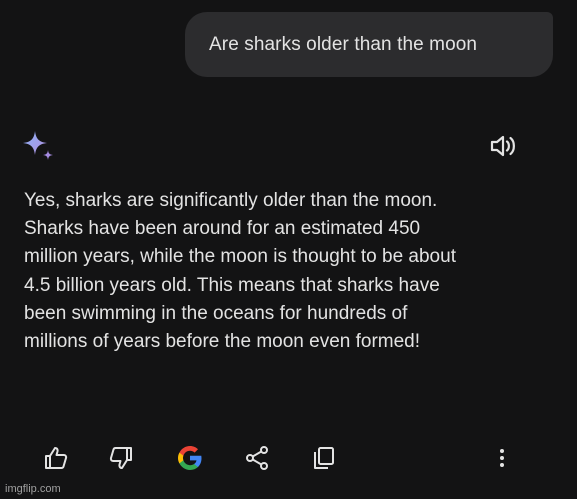  I want to click on thumbs-up-icon, so click(56, 458).